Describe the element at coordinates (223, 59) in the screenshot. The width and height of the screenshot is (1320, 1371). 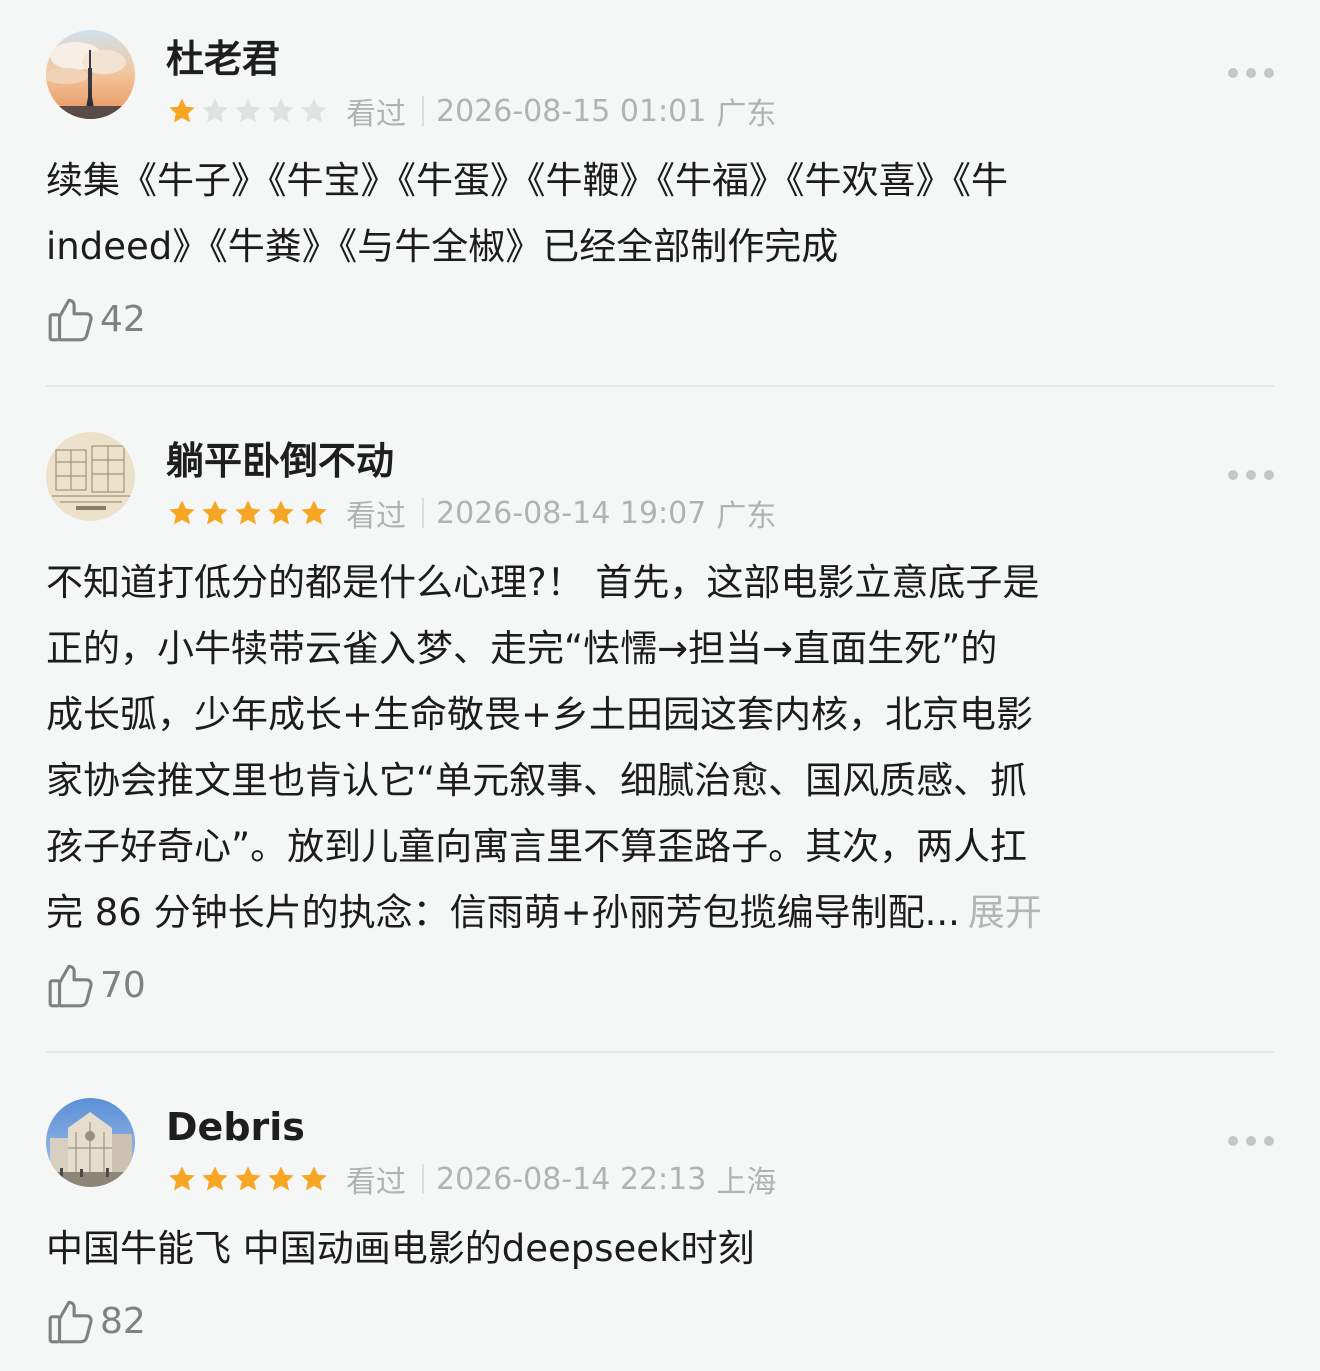
I see `username: 杜老君` at that location.